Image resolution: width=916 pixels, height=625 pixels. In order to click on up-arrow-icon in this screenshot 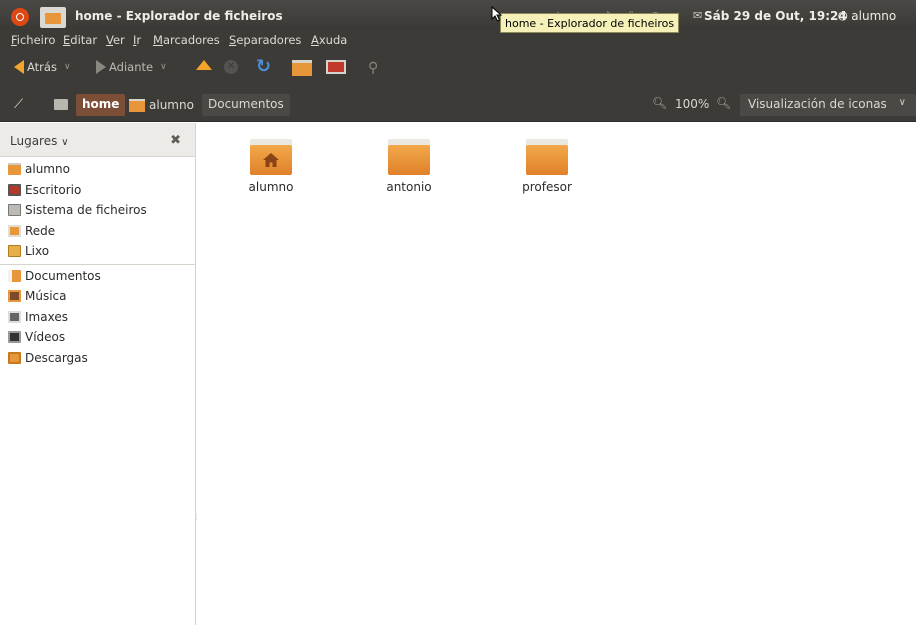, I will do `click(204, 65)`.